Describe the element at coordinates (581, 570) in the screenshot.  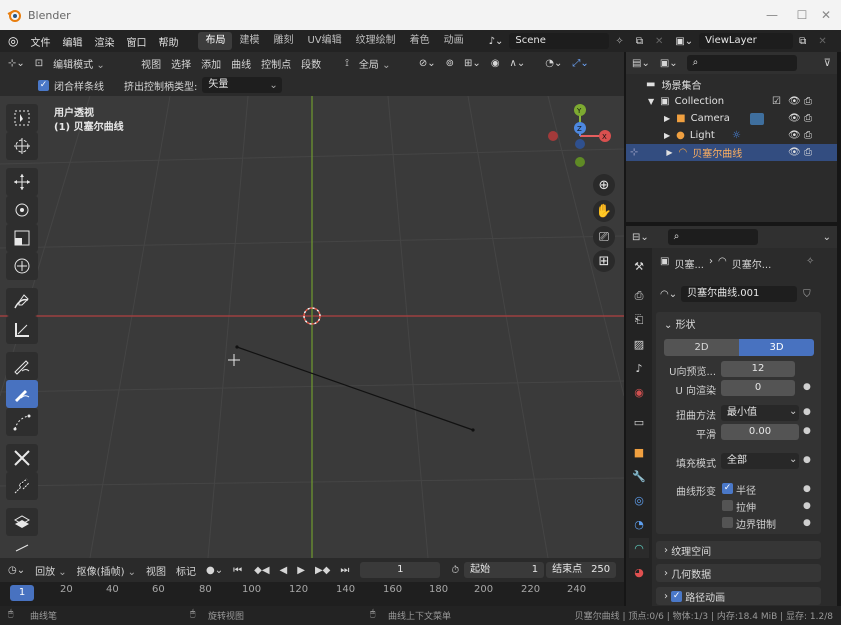
I see `end-frame-field: 结束点 250` at that location.